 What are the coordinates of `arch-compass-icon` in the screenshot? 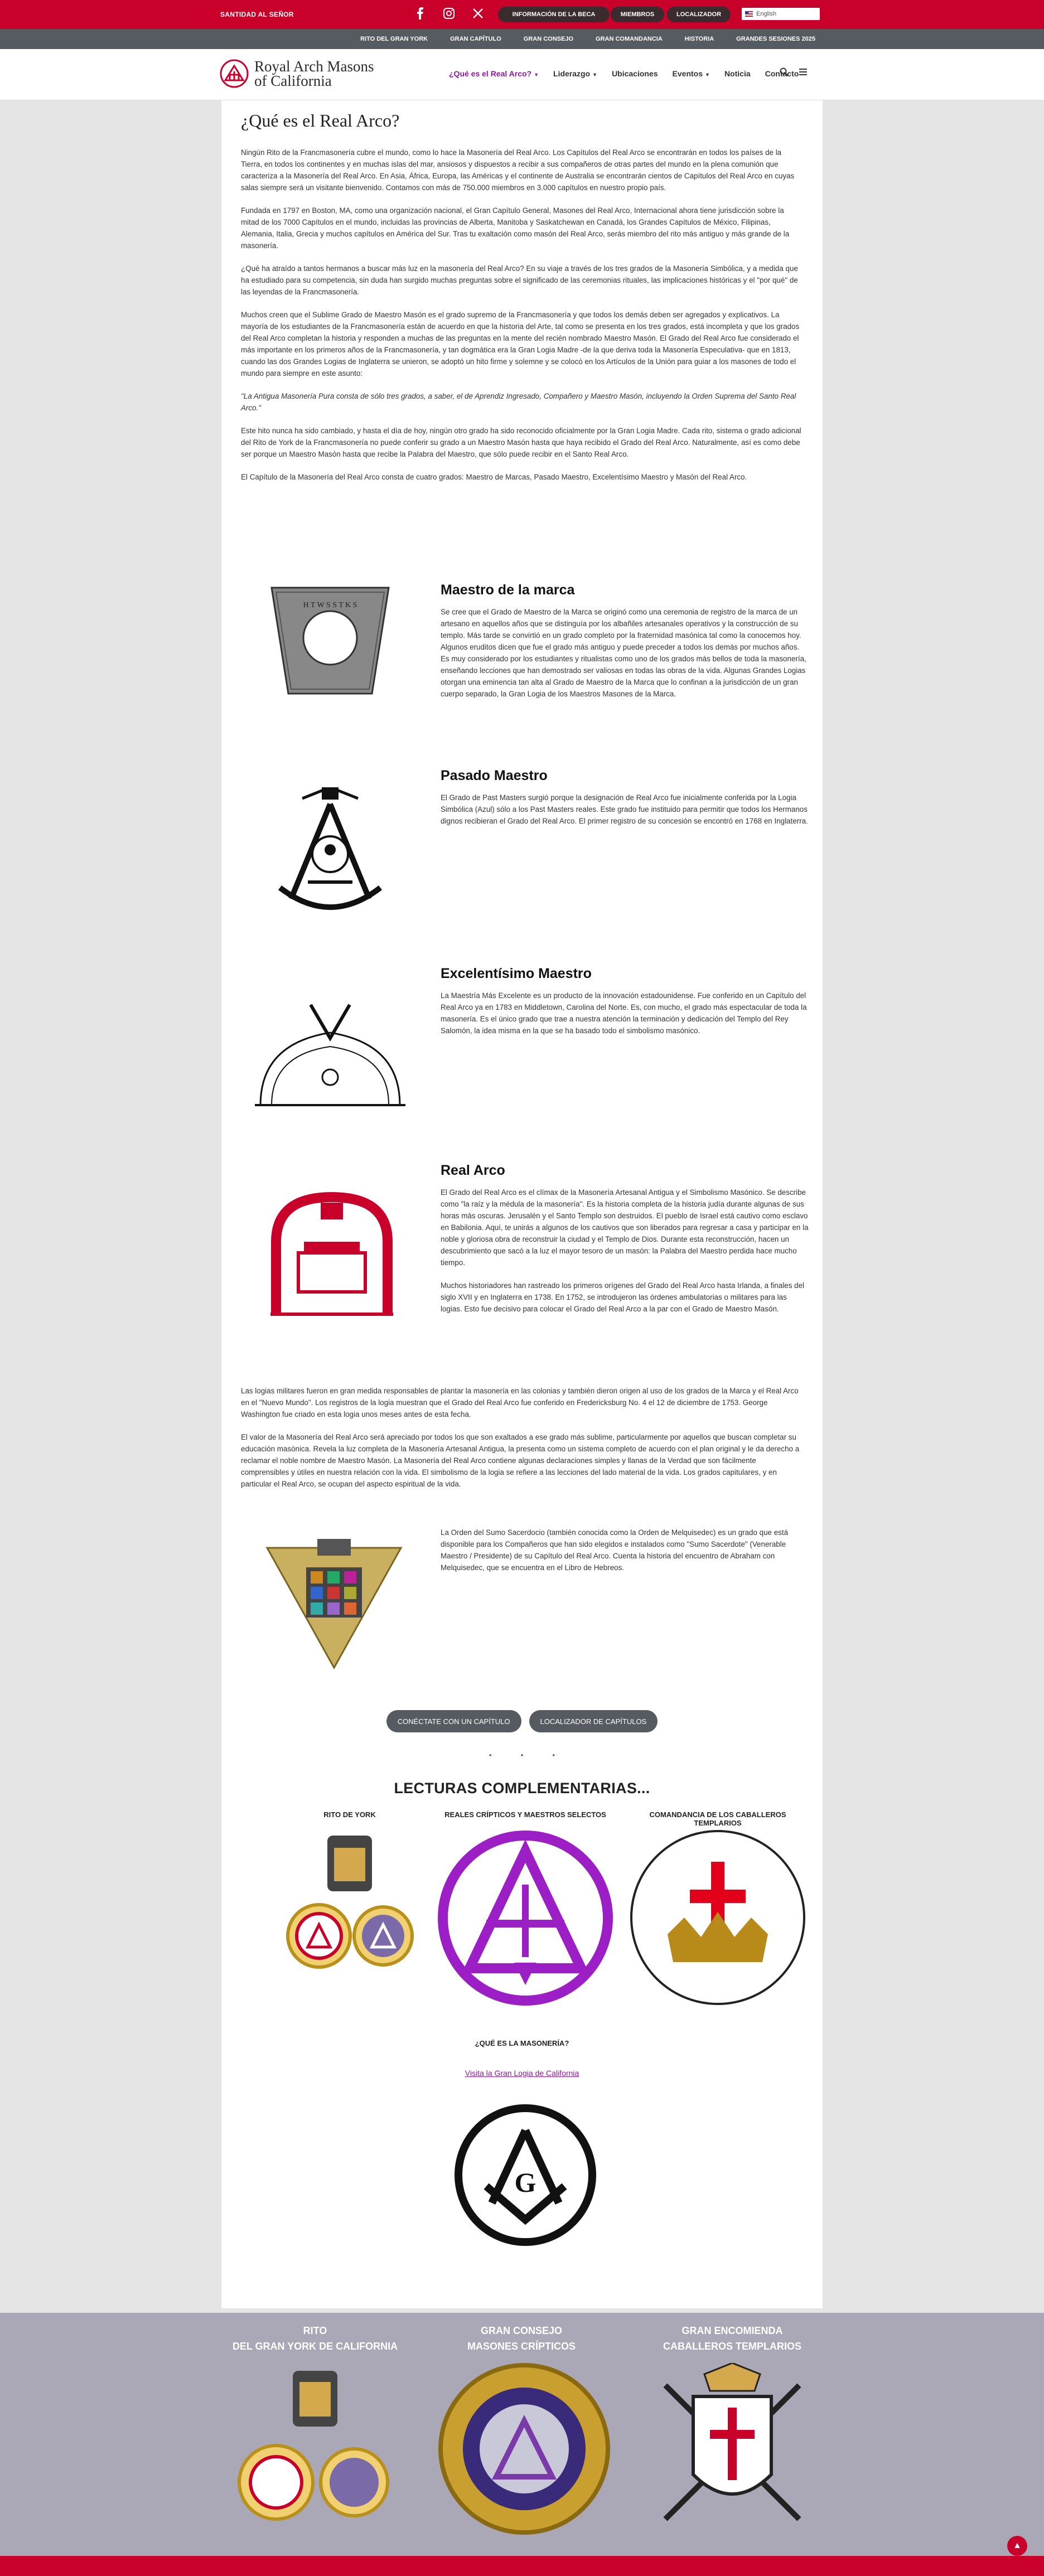 It's located at (330, 1059).